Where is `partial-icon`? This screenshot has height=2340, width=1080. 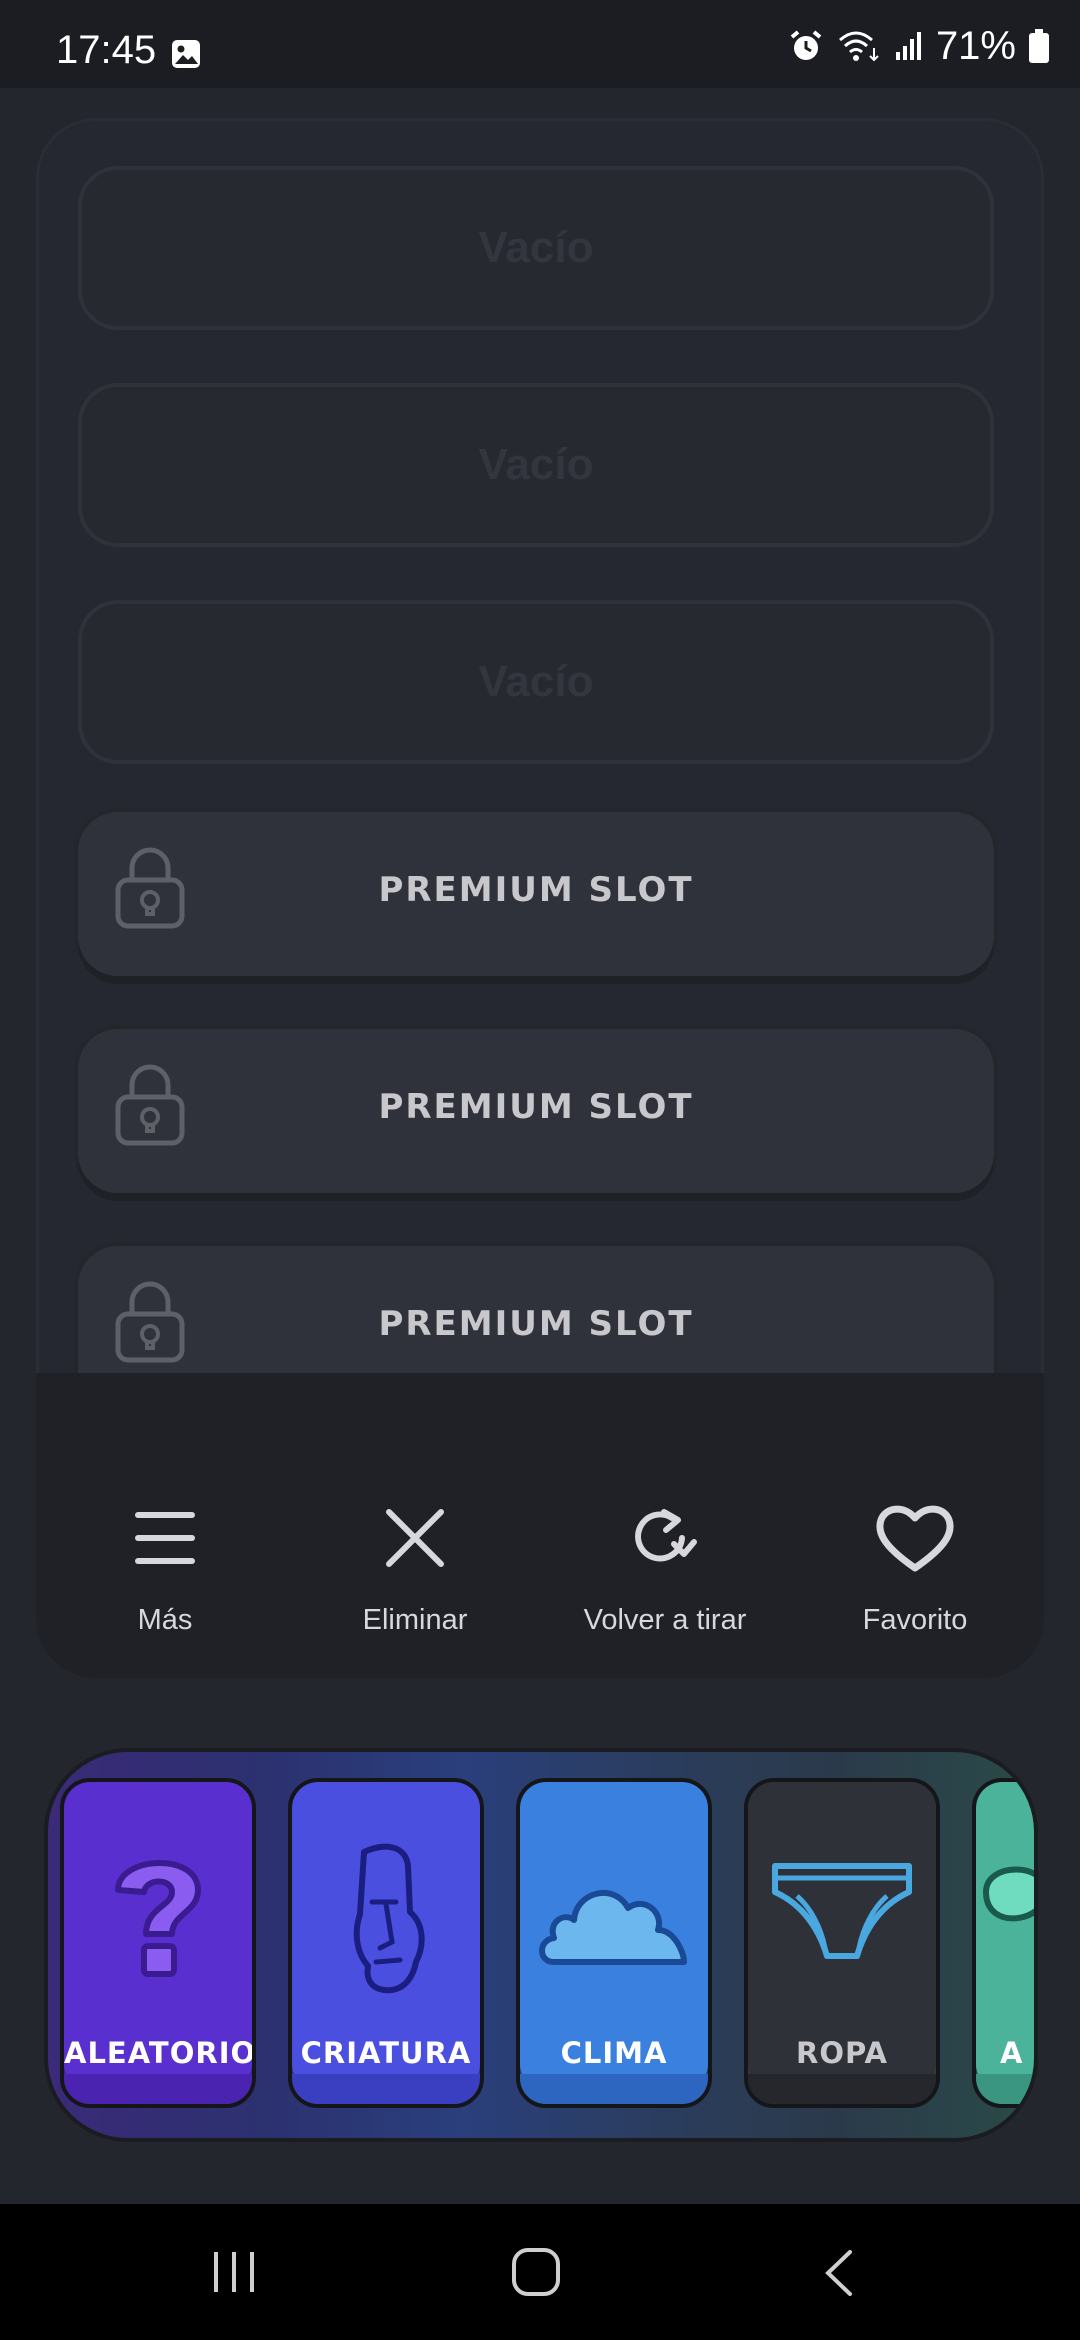
partial-icon is located at coordinates (1008, 1894).